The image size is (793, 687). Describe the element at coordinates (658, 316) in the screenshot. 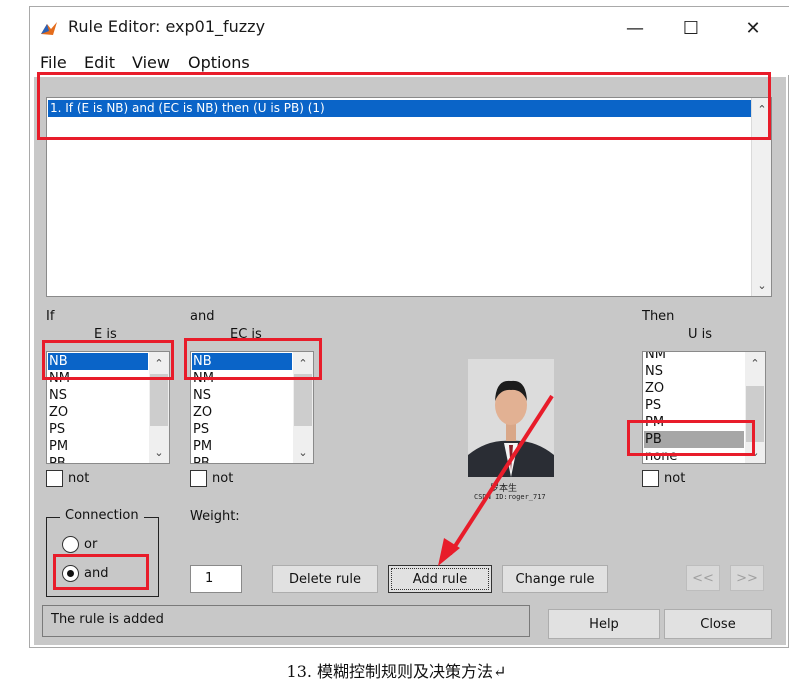

I see `then-header: Then` at that location.